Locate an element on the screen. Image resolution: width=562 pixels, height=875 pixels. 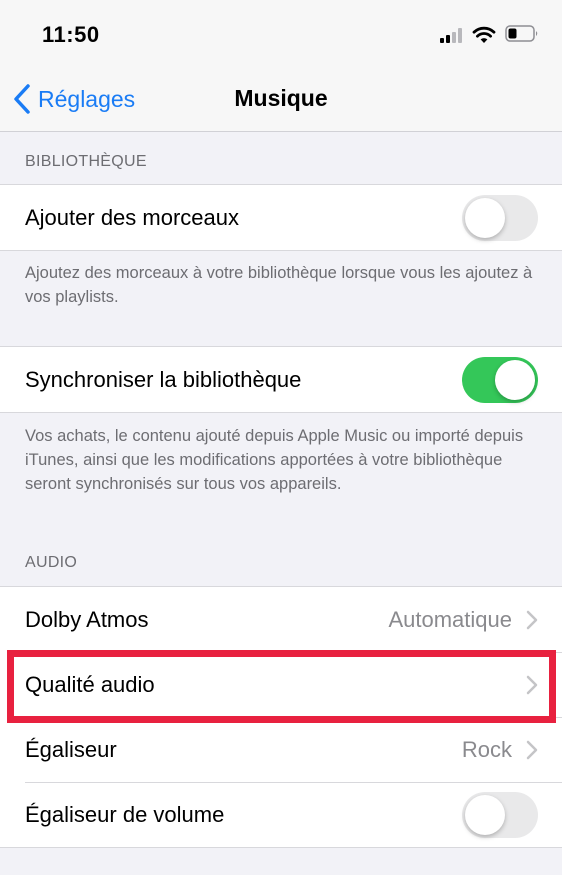
equalizer-value: Rock is located at coordinates (486, 749).